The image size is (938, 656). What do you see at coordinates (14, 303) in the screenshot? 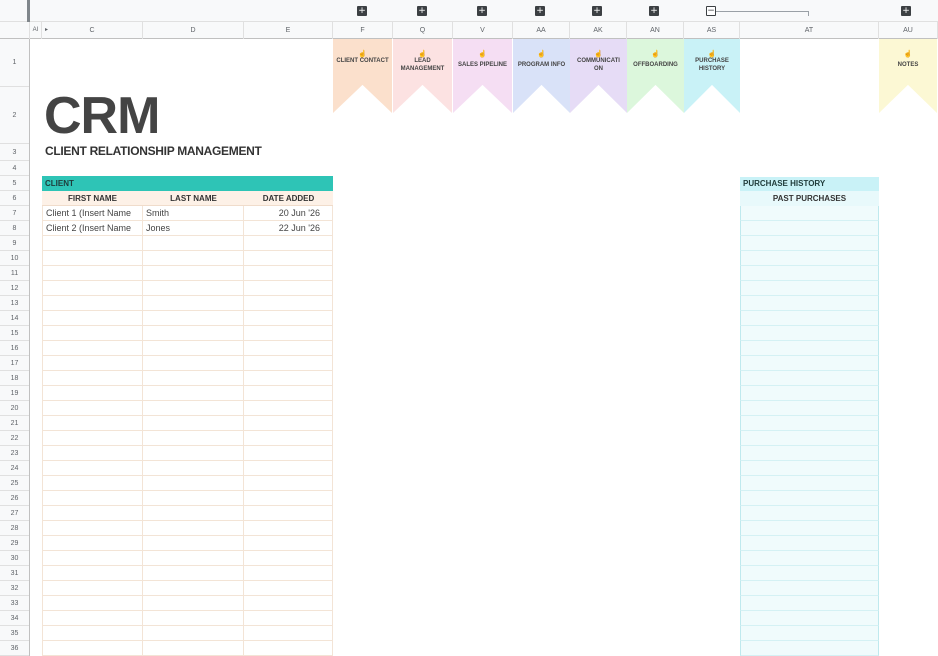
I see `row-header-13: 13` at bounding box center [14, 303].